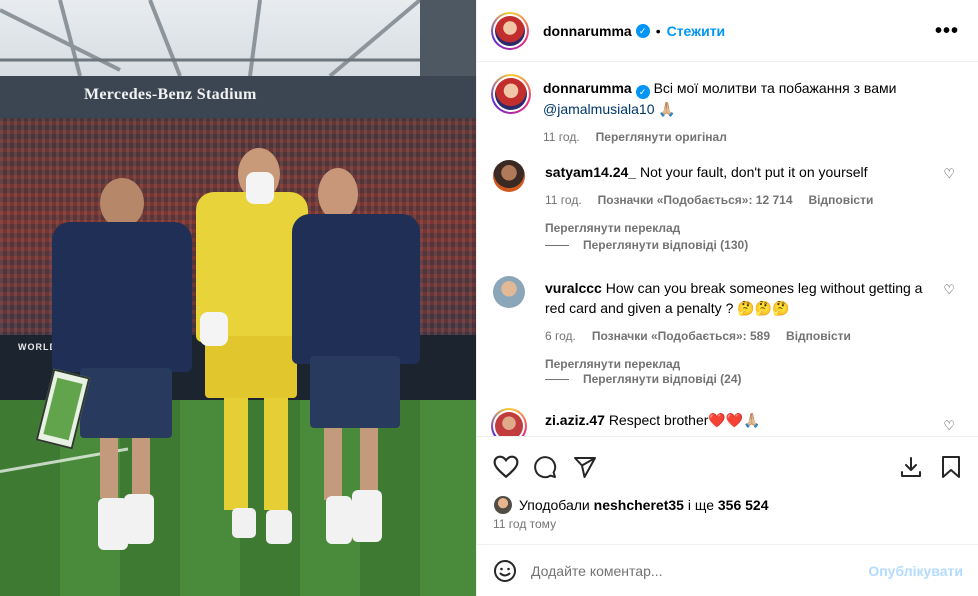 This screenshot has height=596, width=978. What do you see at coordinates (170, 94) in the screenshot?
I see `stadium-sign: Mercedes-Benz Stadium` at bounding box center [170, 94].